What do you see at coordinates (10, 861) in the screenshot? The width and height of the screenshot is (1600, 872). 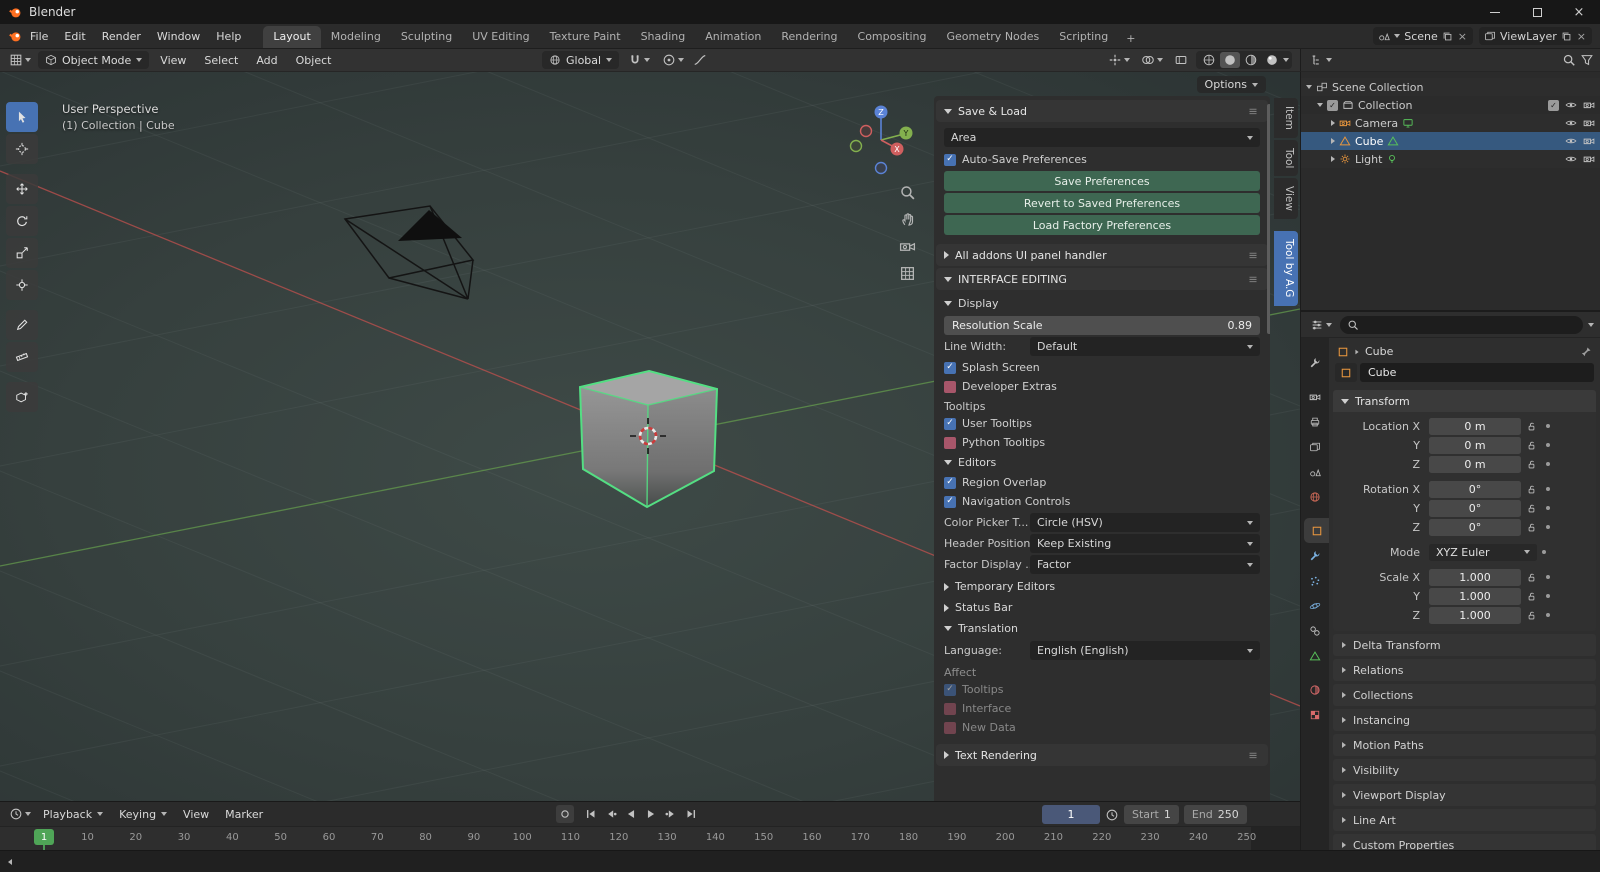 I see `scroll-left-icon` at bounding box center [10, 861].